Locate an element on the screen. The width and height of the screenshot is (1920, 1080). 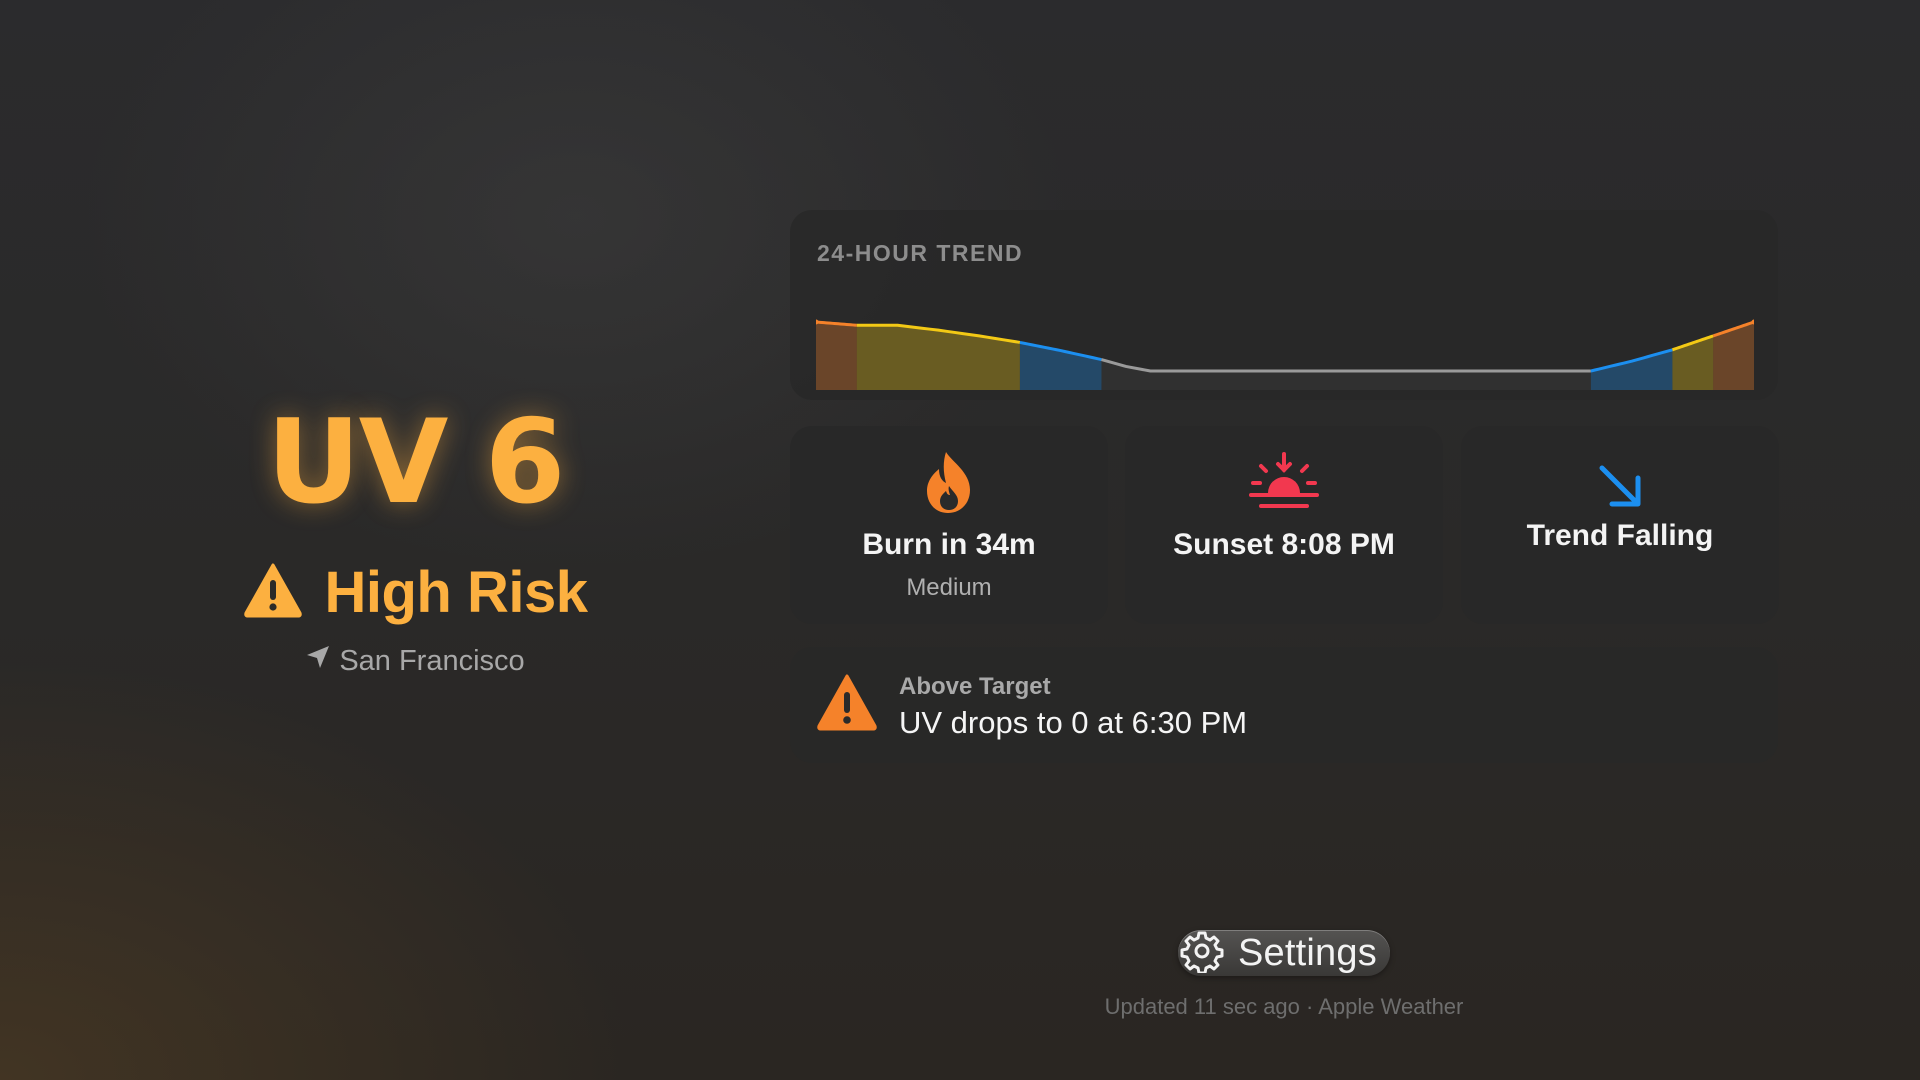
trend-direction-card: Trend Falling is located at coordinates (1620, 525).